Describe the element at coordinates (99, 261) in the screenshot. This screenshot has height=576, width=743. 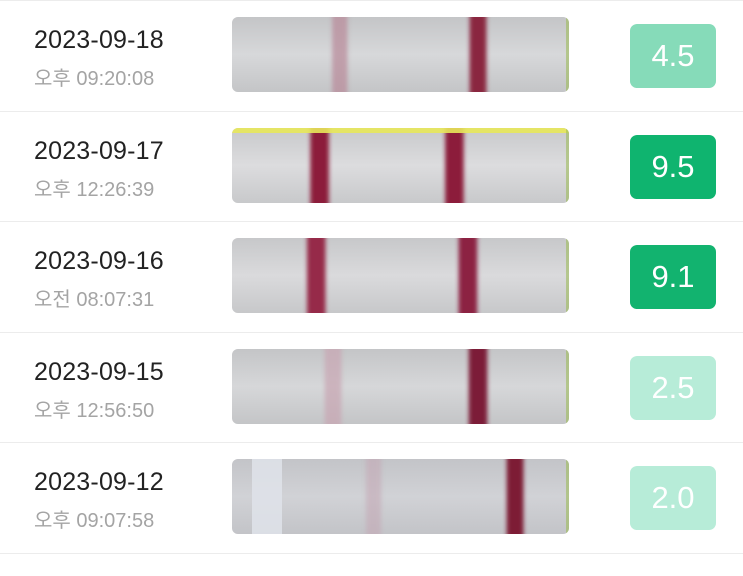
I see `entry-date: 2023-09-16` at that location.